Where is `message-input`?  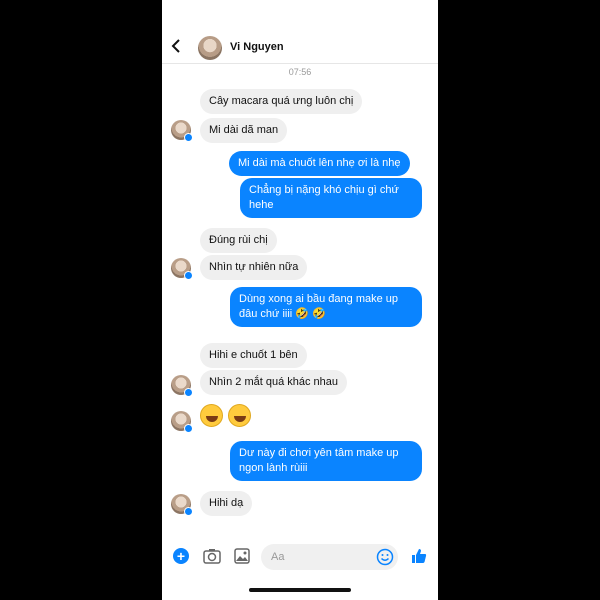 message-input is located at coordinates (321, 557).